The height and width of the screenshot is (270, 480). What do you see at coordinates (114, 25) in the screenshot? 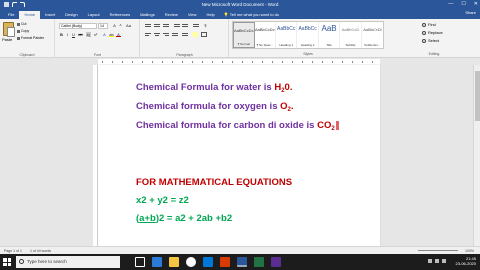
I see `grow-font-icon: A` at bounding box center [114, 25].